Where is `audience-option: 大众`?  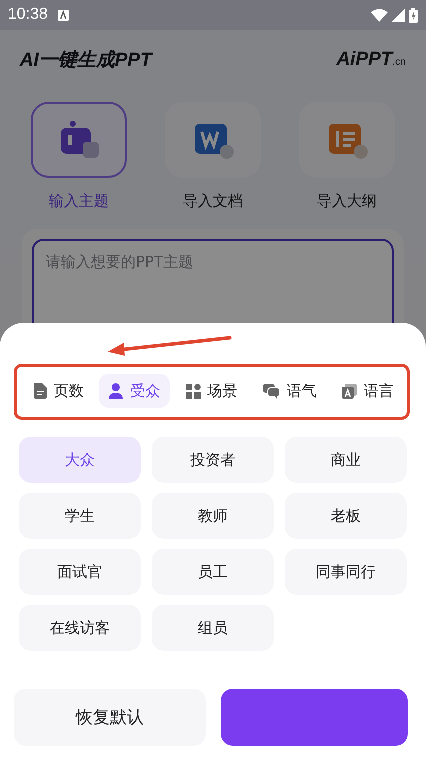
audience-option: 大众 is located at coordinates (80, 460).